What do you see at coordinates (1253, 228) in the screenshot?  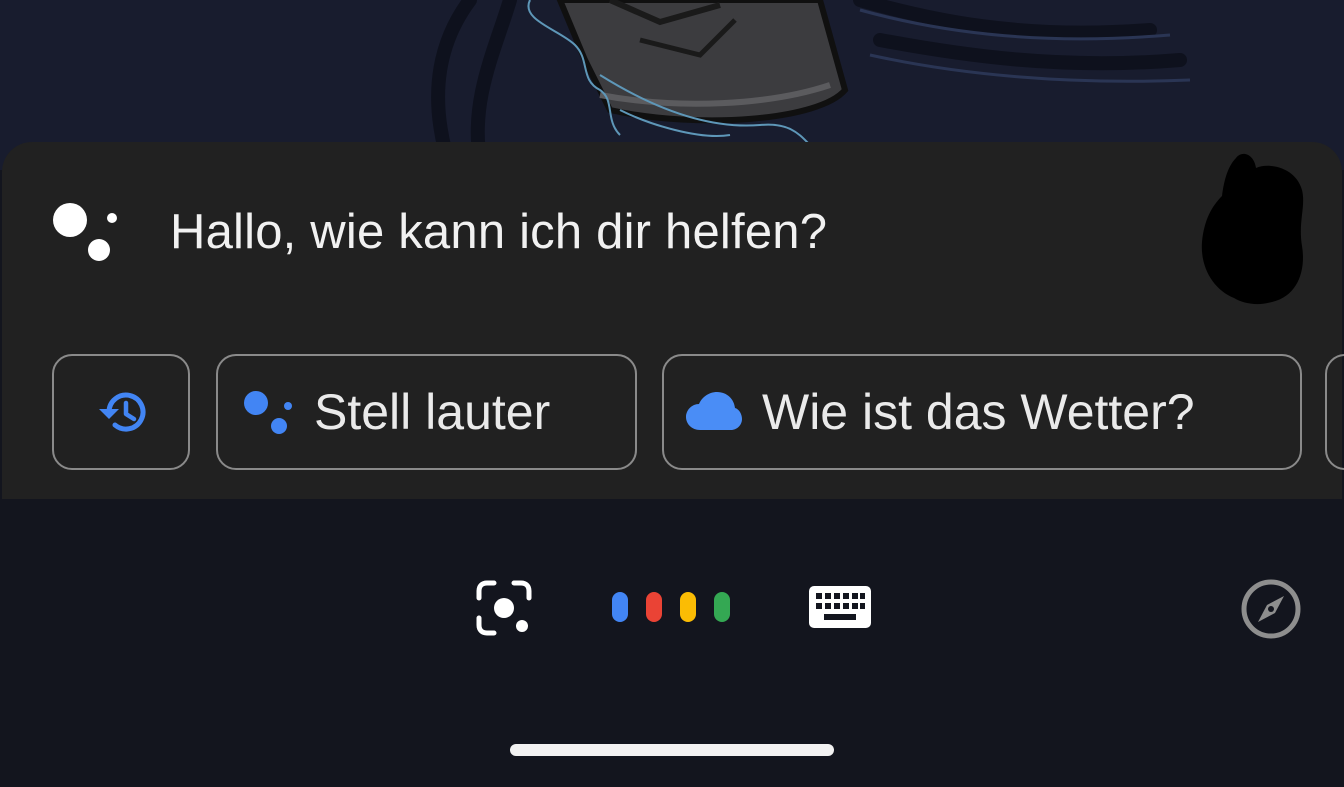 I see `account-avatar` at bounding box center [1253, 228].